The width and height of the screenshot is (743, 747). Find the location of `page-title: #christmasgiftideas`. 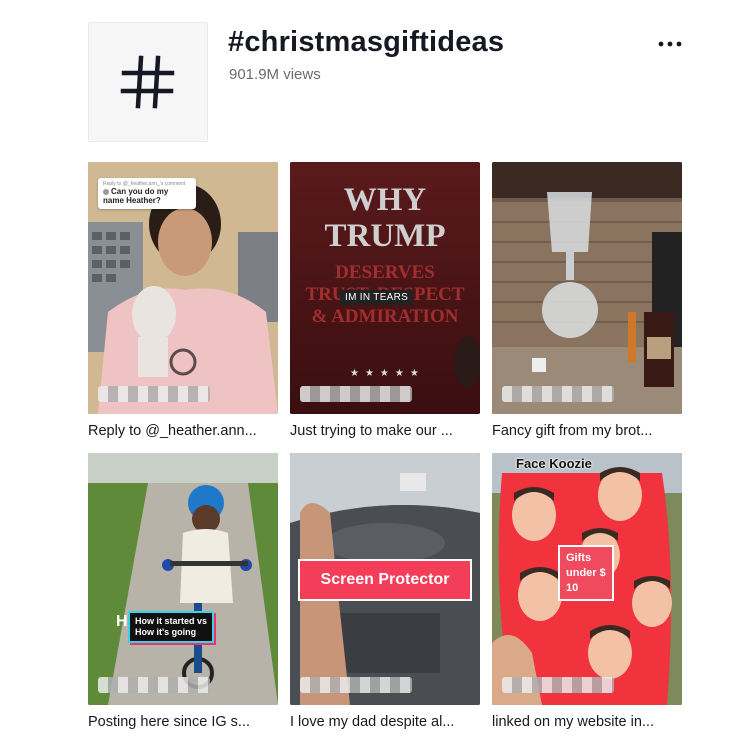

page-title: #christmasgiftideas is located at coordinates (366, 42).